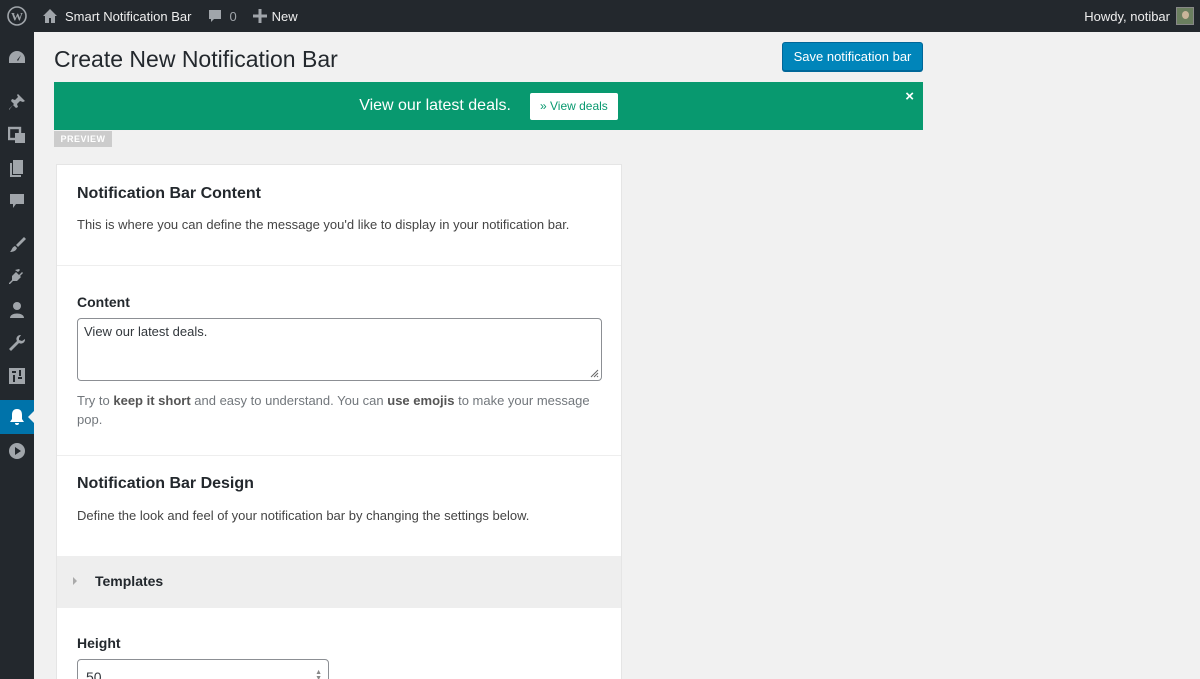 The height and width of the screenshot is (679, 1200). Describe the element at coordinates (17, 310) in the screenshot. I see `users-icon` at that location.